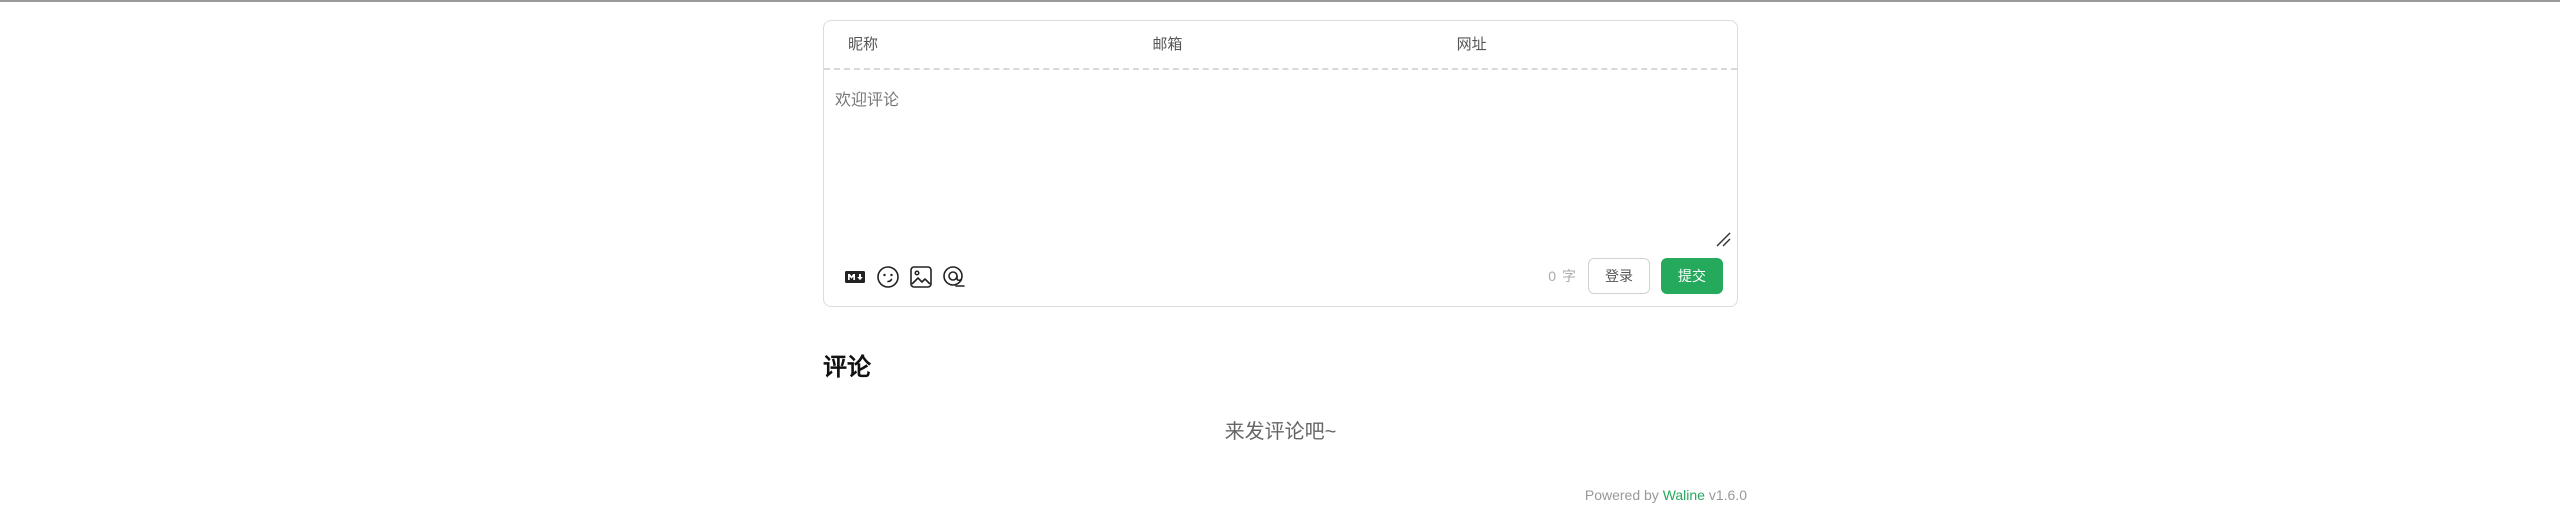  I want to click on image-upload-button, so click(920, 276).